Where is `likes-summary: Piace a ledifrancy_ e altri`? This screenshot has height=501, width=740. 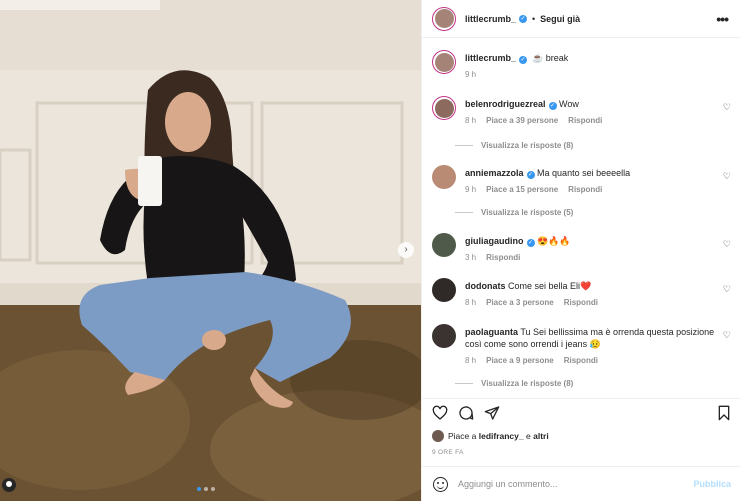
likes-summary: Piace a ledifrancy_ e altri is located at coordinates (490, 436).